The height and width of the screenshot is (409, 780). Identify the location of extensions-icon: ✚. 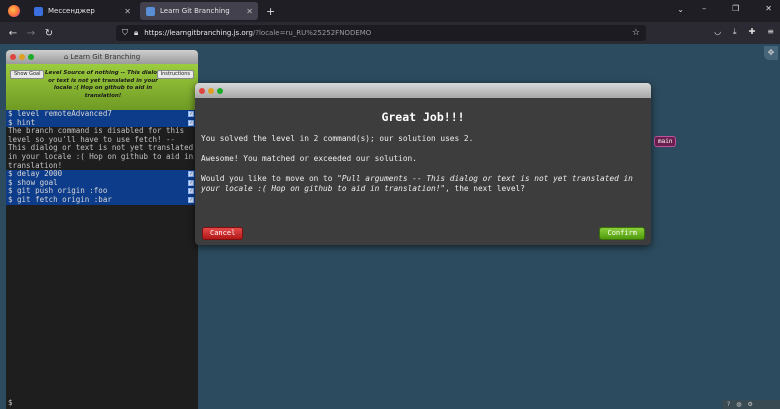
(752, 32).